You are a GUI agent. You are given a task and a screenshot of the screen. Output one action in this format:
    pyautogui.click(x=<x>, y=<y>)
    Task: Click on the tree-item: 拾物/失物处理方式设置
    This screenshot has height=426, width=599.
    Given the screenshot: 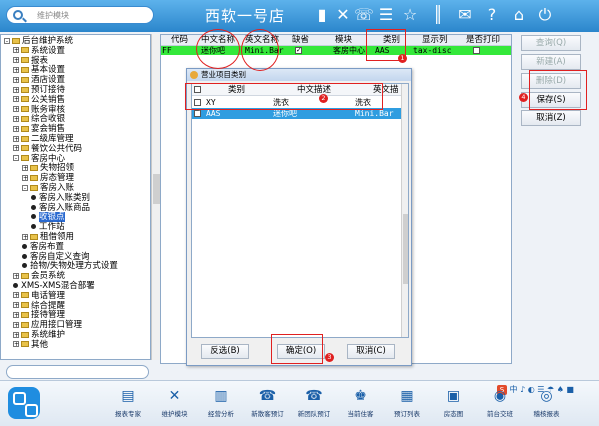 What is the action you would take?
    pyautogui.click(x=70, y=266)
    